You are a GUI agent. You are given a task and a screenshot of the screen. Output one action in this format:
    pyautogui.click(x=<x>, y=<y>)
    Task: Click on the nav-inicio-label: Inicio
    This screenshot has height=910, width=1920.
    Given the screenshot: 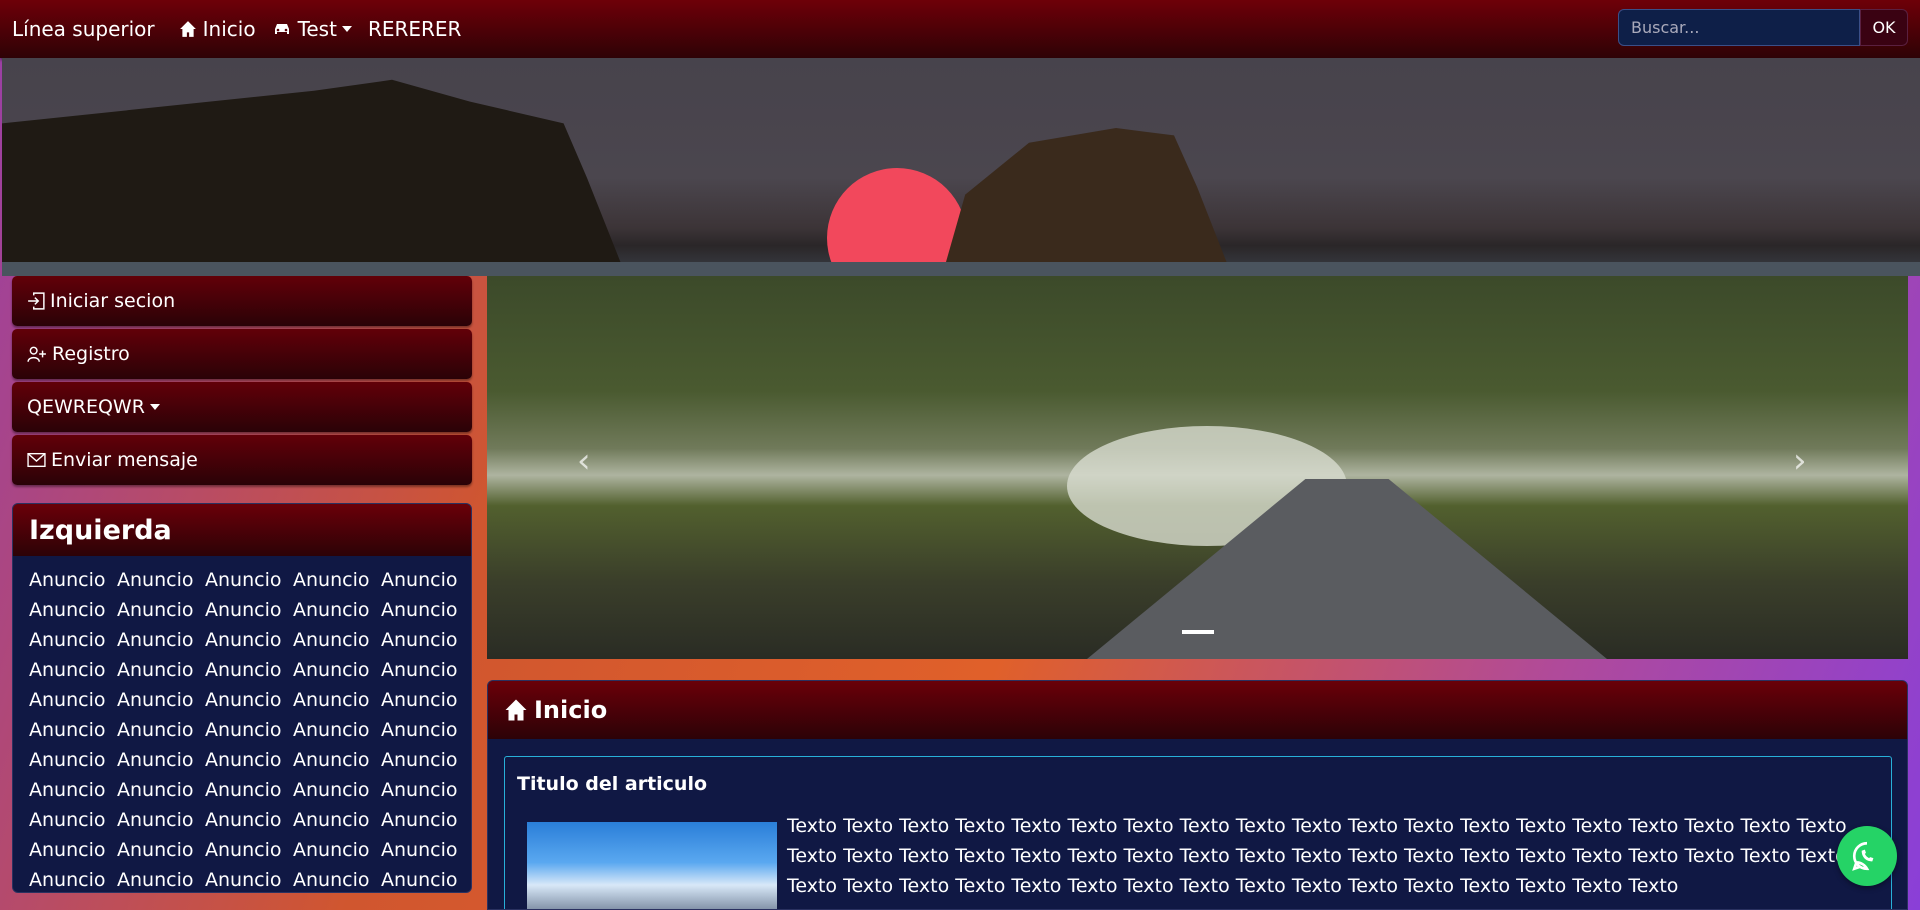 What is the action you would take?
    pyautogui.click(x=229, y=29)
    